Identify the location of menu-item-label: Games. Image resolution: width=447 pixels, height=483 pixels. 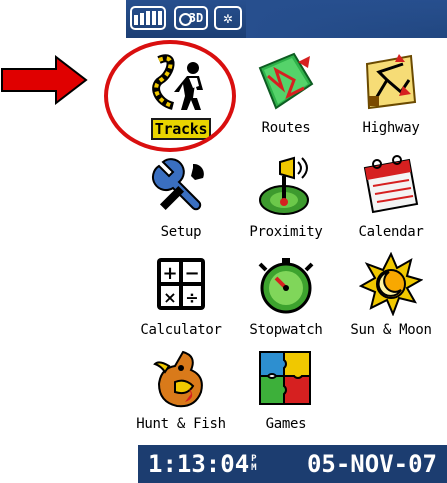
(286, 424).